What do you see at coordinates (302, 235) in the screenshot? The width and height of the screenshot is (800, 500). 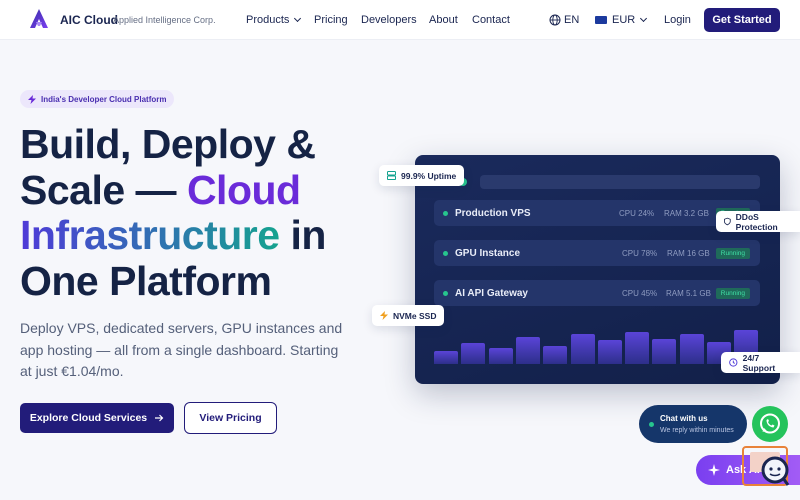 I see `heading-in: in` at bounding box center [302, 235].